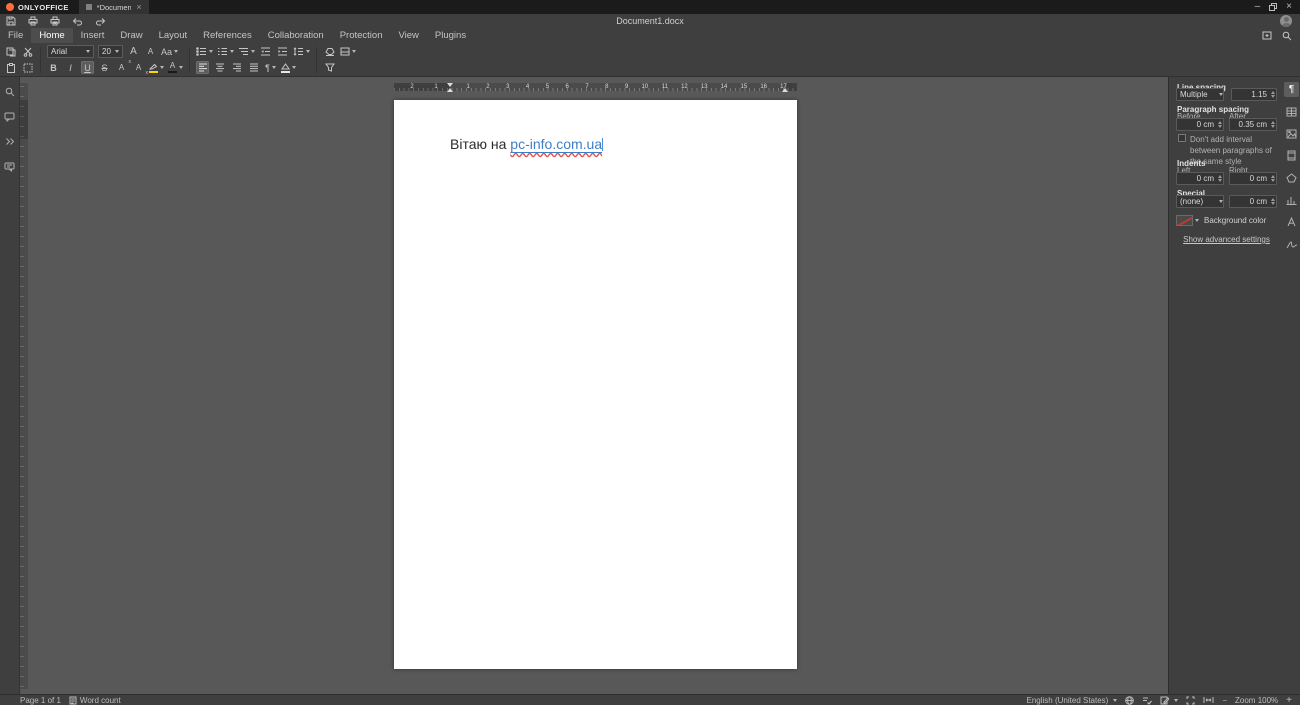 The height and width of the screenshot is (705, 1300). Describe the element at coordinates (27, 67) in the screenshot. I see `copy-style-icon` at that location.